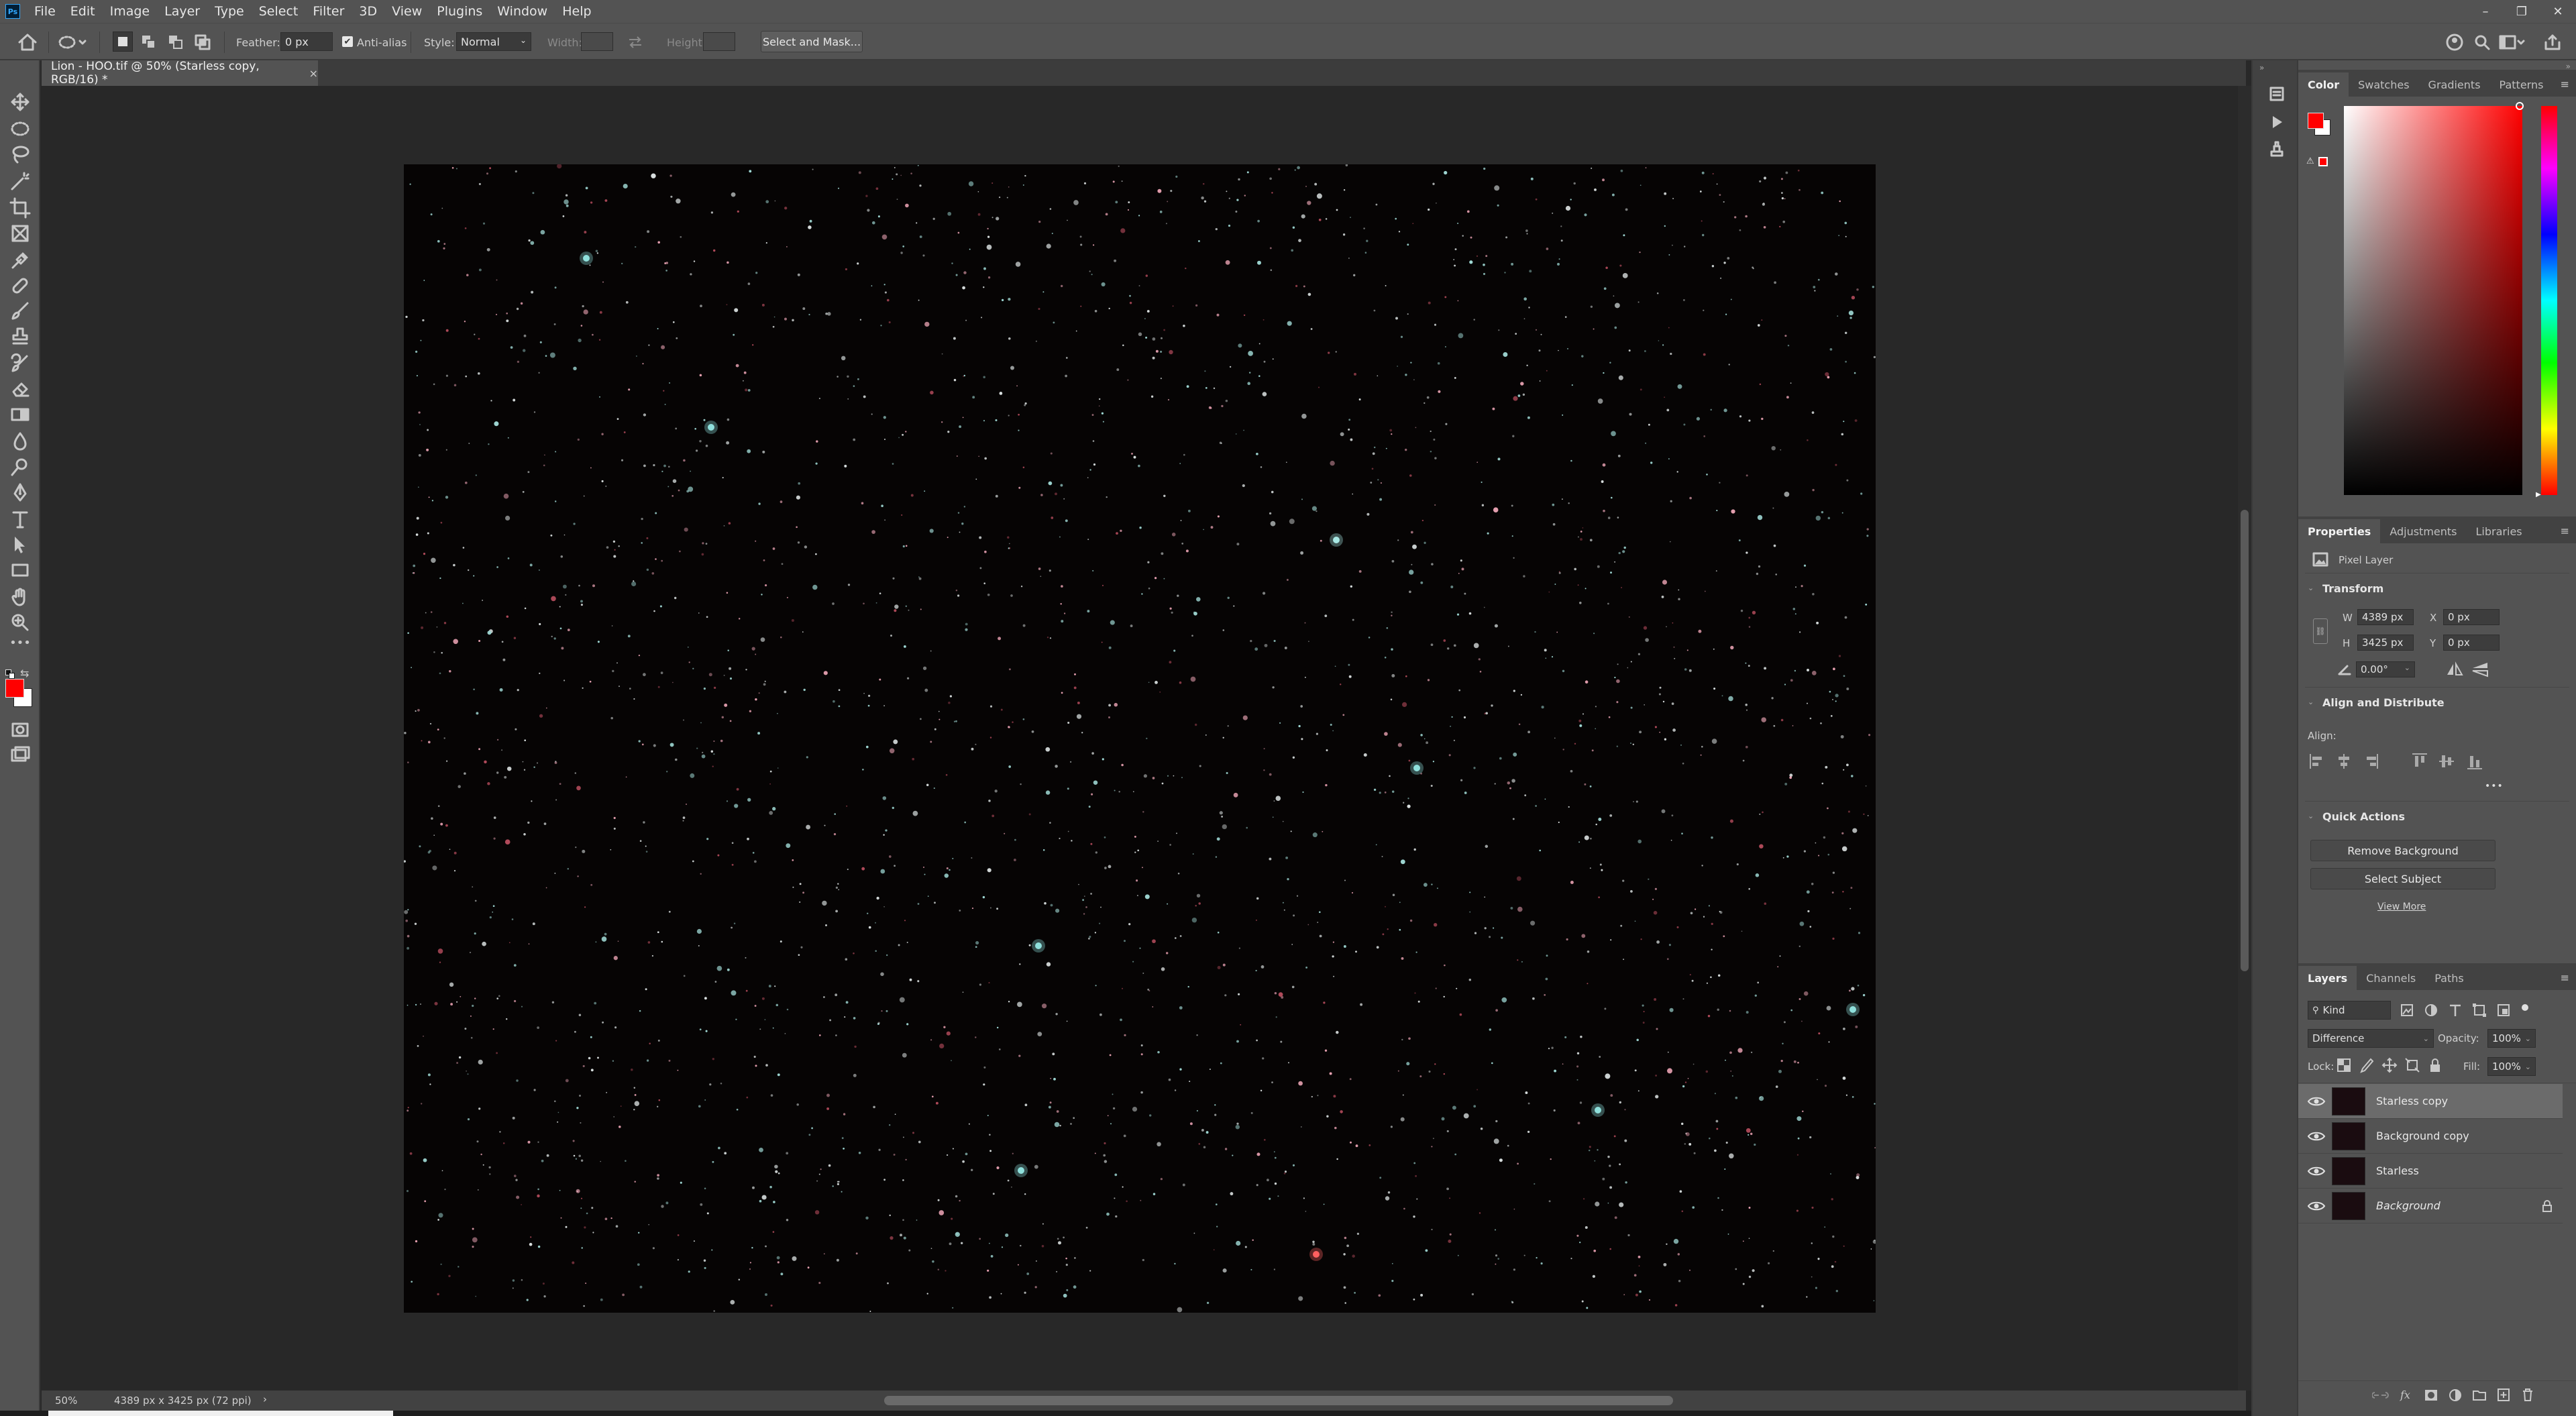 The height and width of the screenshot is (1416, 2576). Describe the element at coordinates (20, 597) in the screenshot. I see `hand-tool-icon` at that location.